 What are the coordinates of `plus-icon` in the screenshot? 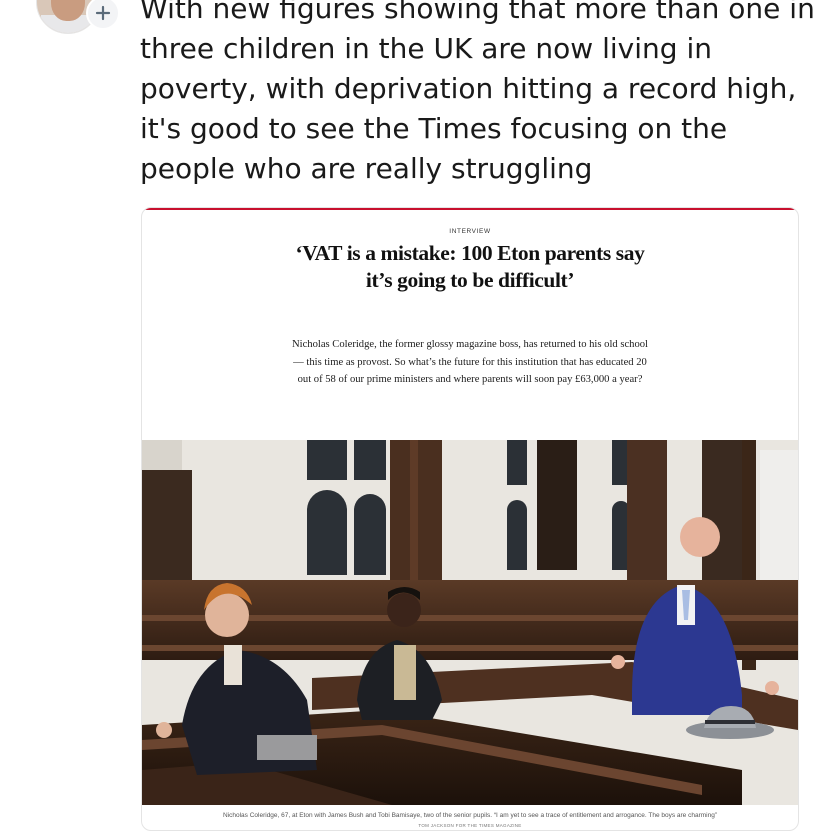 It's located at (103, 13).